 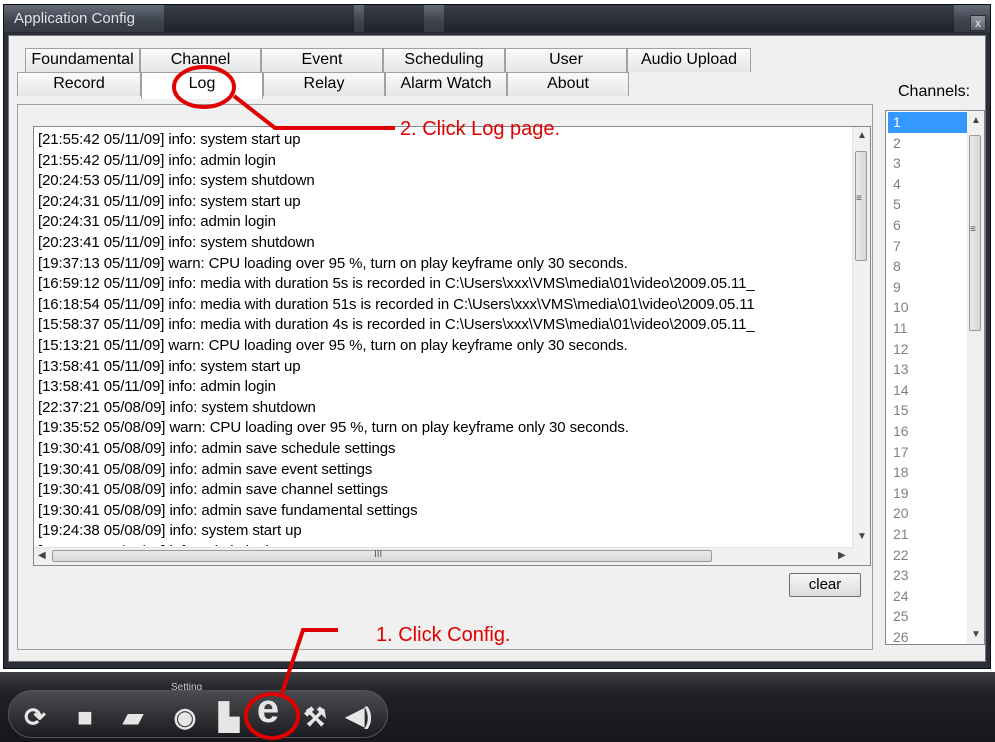 I want to click on log-line: [21:55:42 05/11/09] info: admin login, so click(x=444, y=161).